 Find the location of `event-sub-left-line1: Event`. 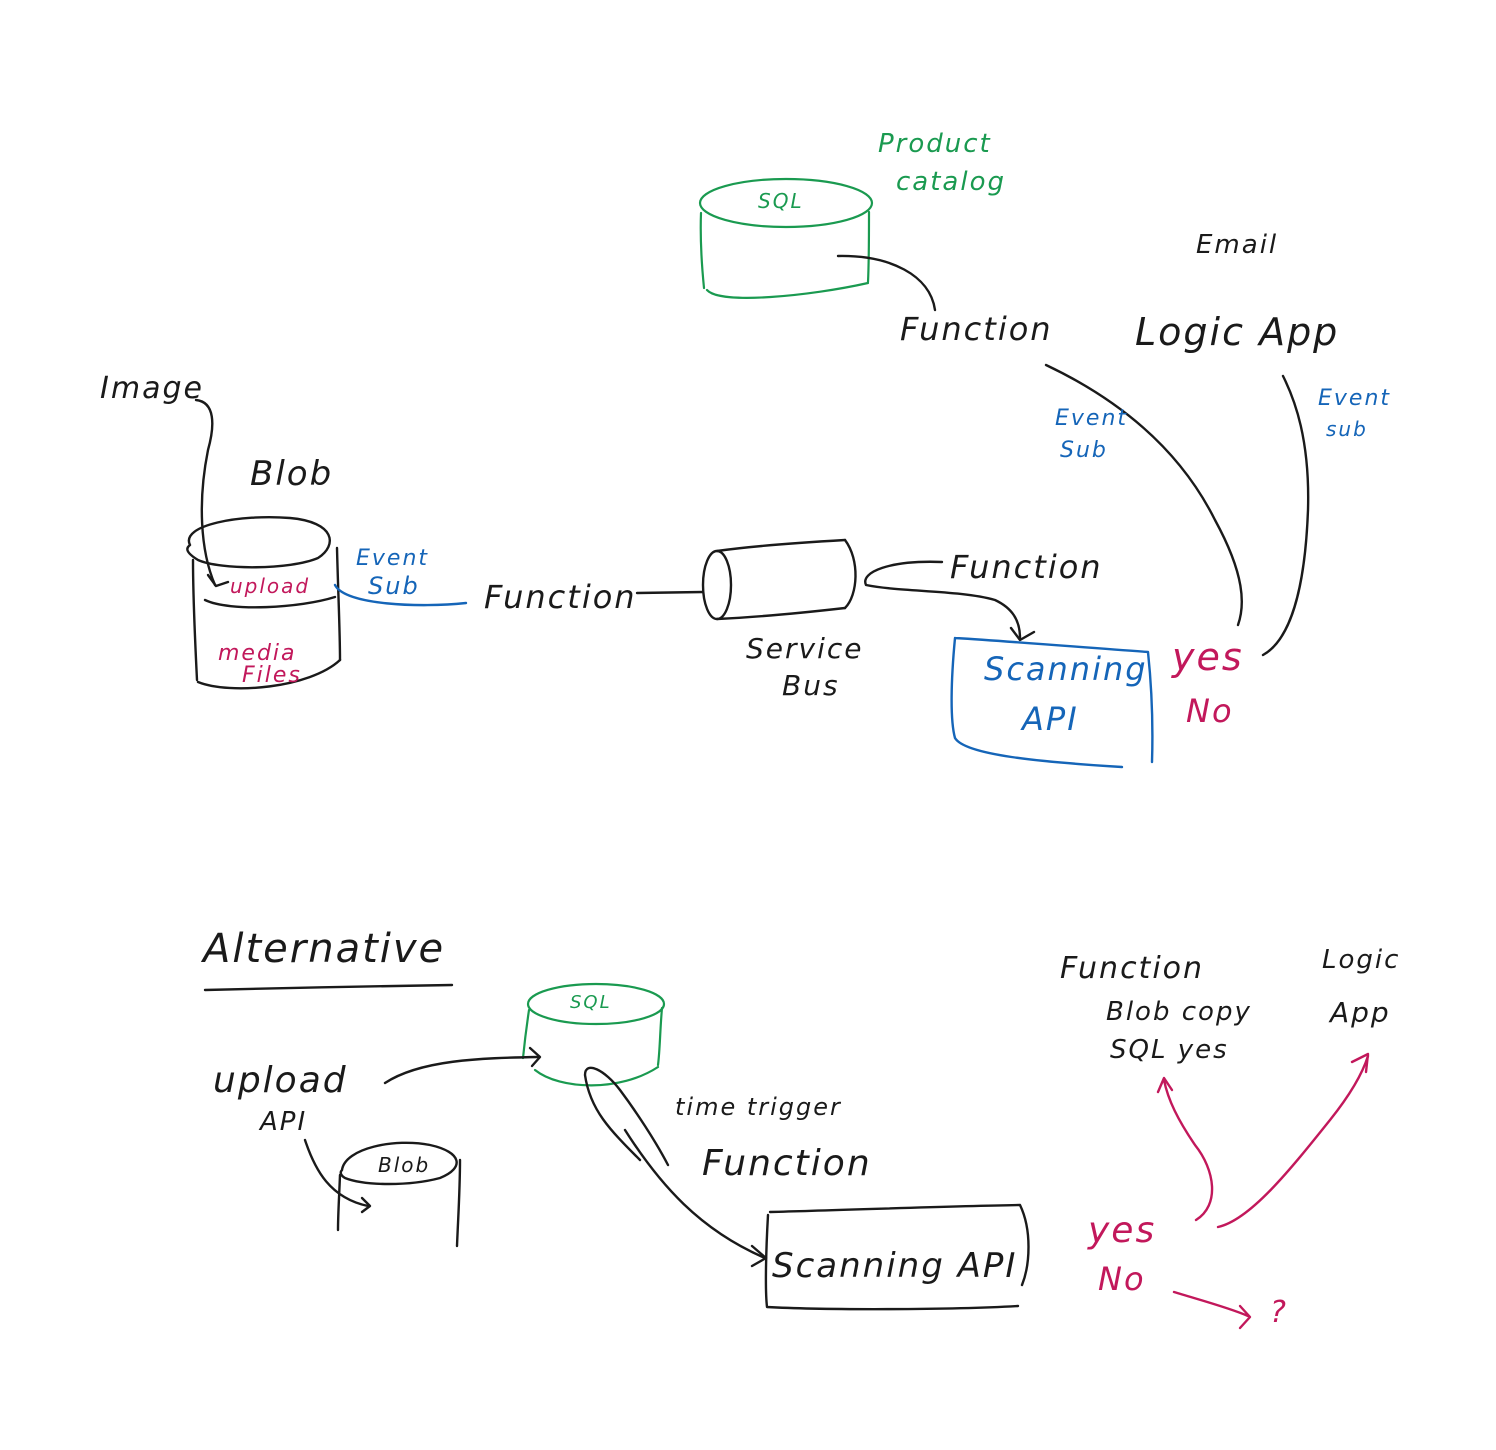

event-sub-left-line1: Event is located at coordinates (1091, 418).